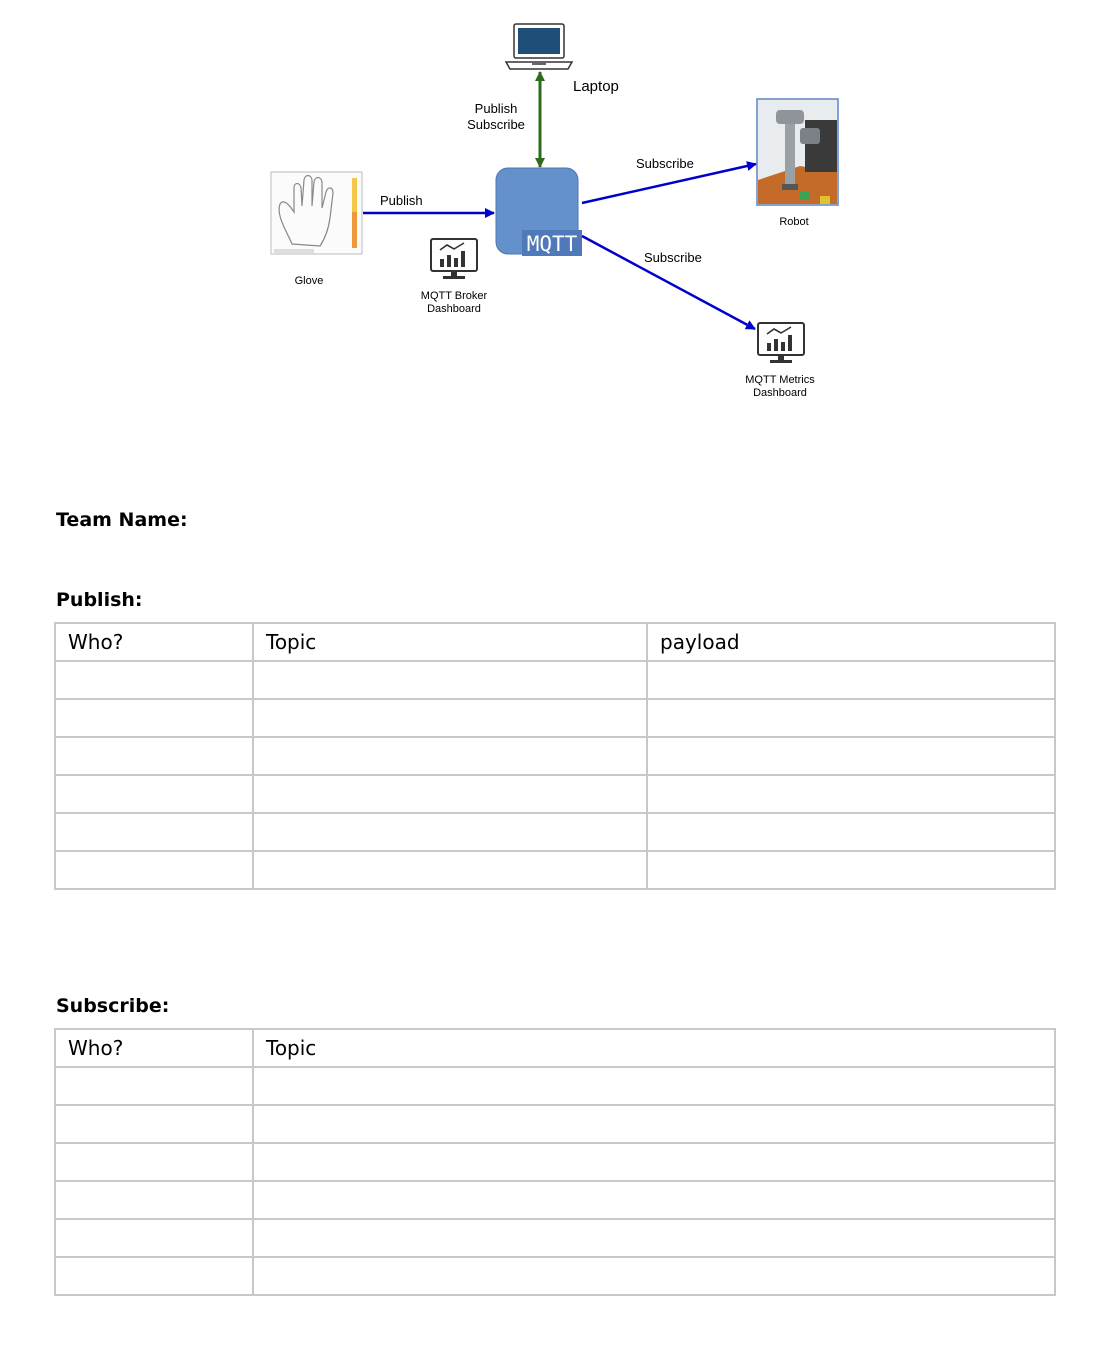 The width and height of the screenshot is (1108, 1372). Describe the element at coordinates (673, 257) in the screenshot. I see `metrics-link-label: Subscribe` at that location.